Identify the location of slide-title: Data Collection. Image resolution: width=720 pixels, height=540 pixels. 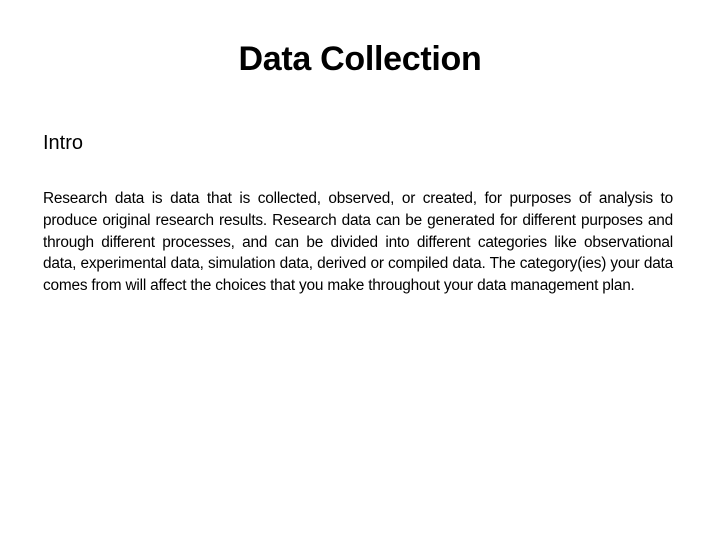
(360, 59).